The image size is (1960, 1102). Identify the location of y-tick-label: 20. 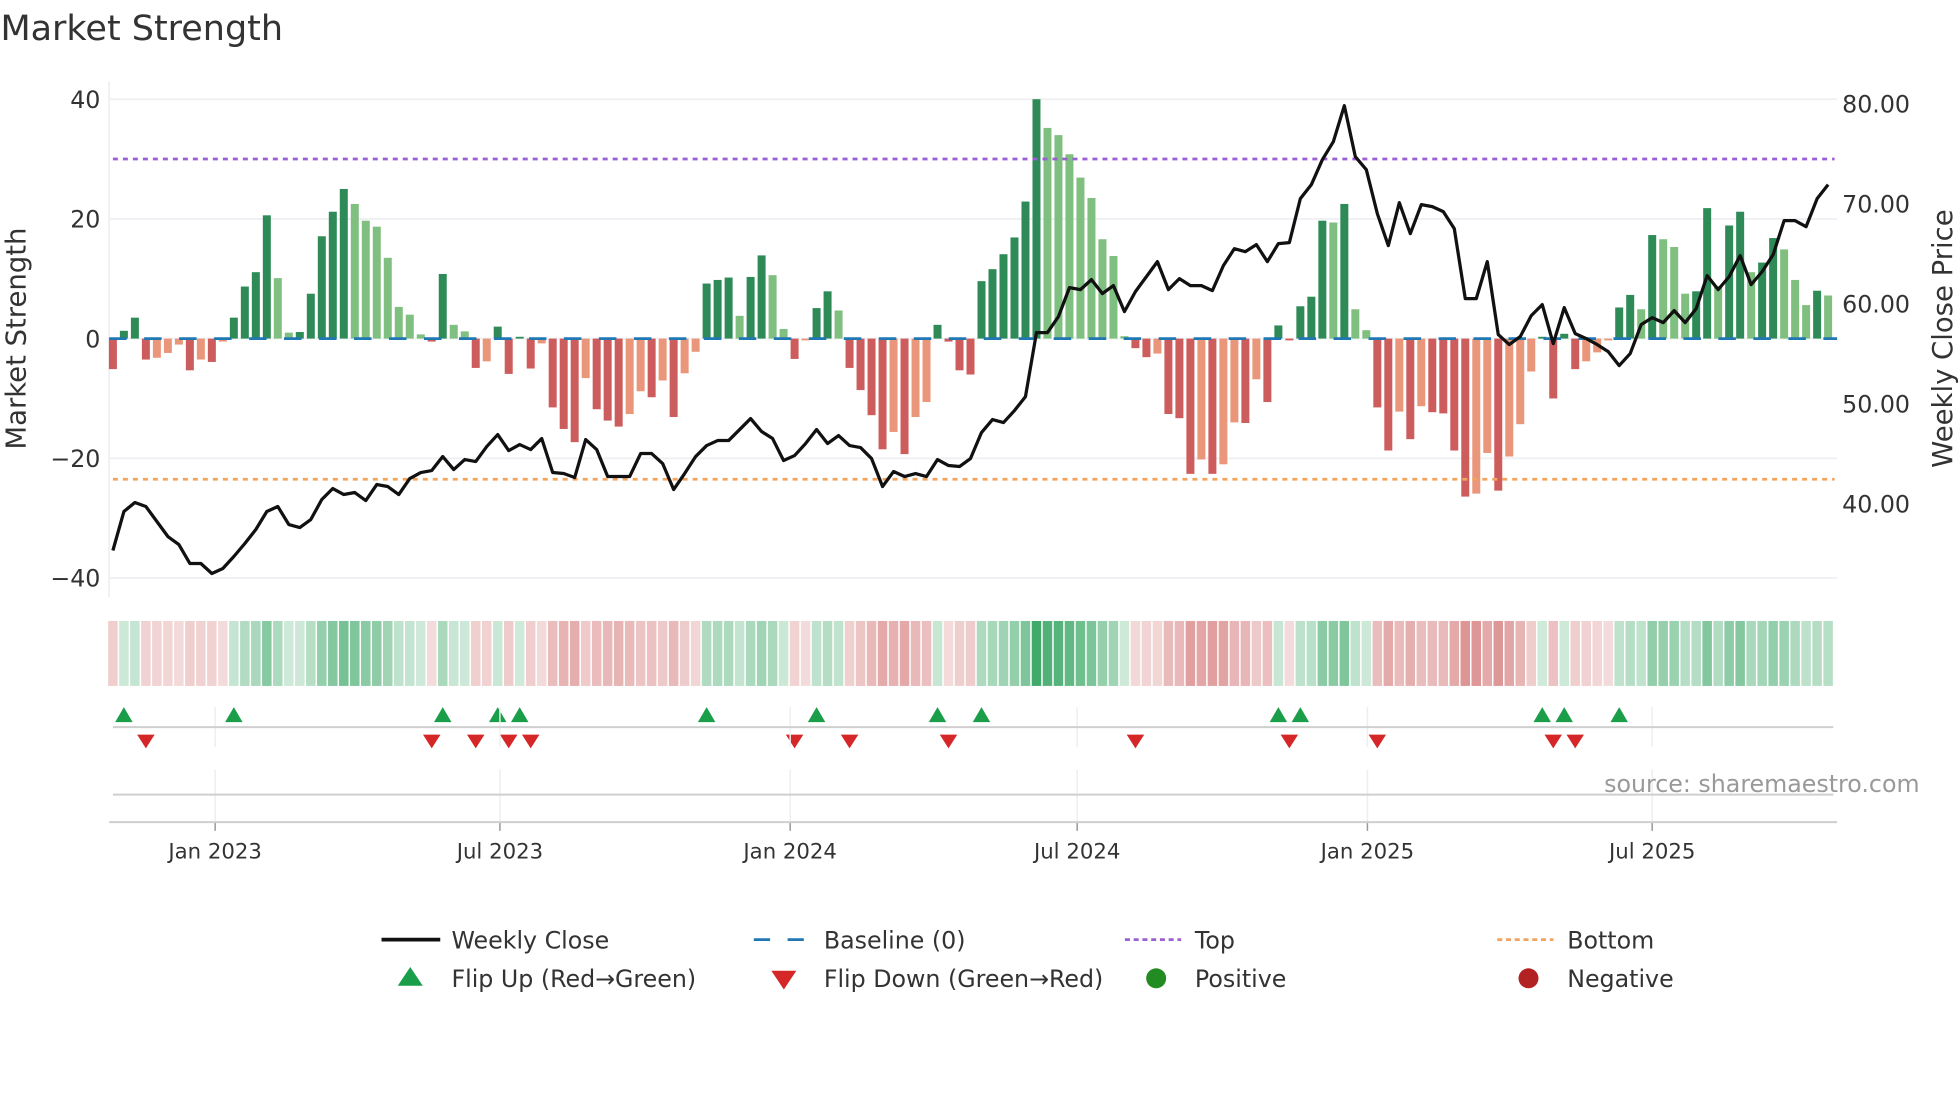
(85, 220).